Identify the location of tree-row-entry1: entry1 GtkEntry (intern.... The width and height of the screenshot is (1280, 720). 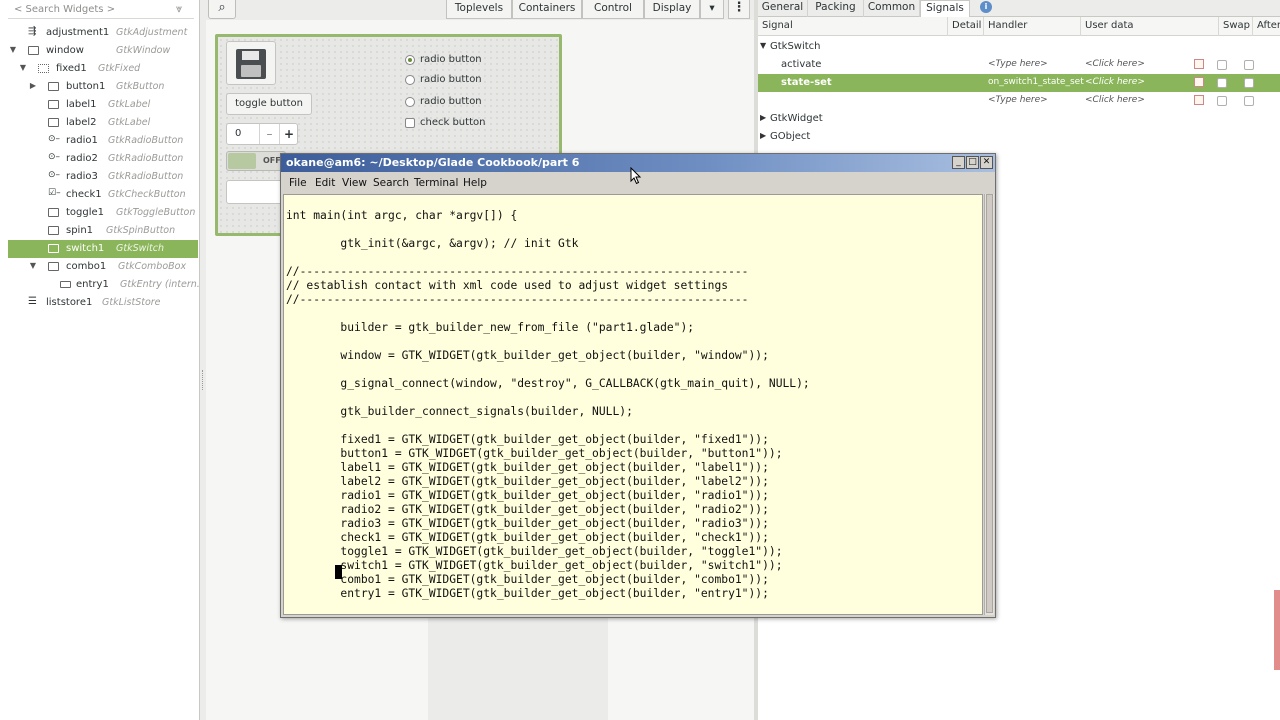
(107, 285).